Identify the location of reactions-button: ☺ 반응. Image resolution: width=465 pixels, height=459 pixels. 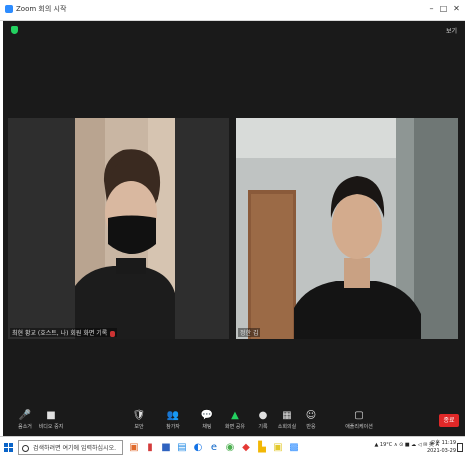
(311, 420).